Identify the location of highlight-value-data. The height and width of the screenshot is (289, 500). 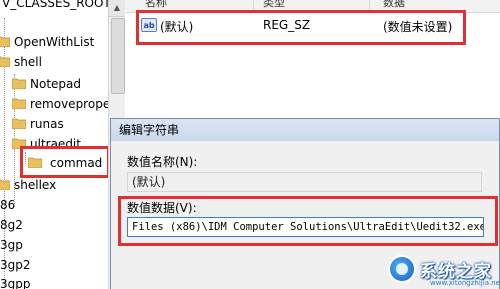
(308, 221).